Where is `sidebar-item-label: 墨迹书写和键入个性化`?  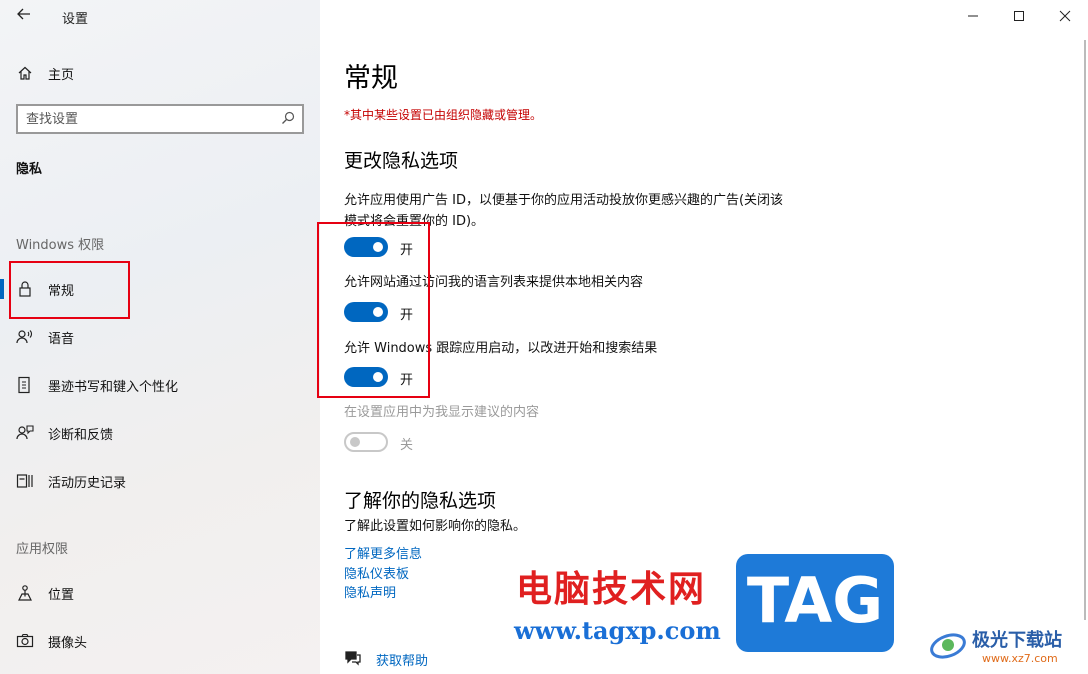
sidebar-item-label: 墨迹书写和键入个性化 is located at coordinates (113, 387).